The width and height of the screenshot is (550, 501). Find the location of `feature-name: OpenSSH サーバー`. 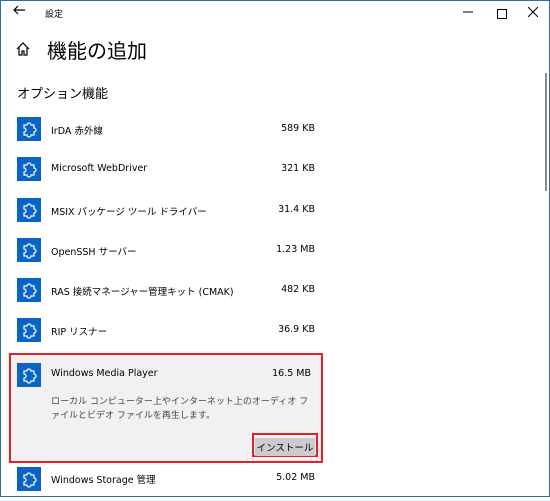

feature-name: OpenSSH サーバー is located at coordinates (94, 252).